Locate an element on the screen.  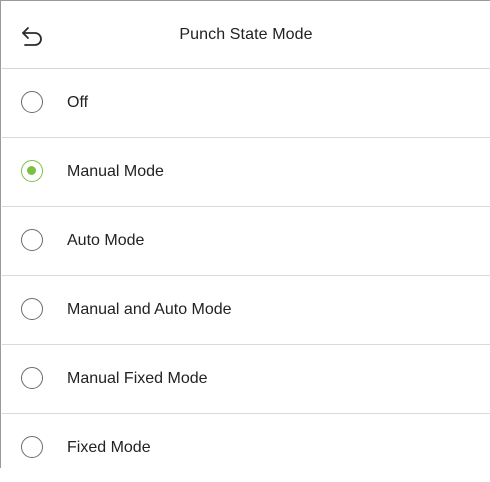
option-manual-fixed-mode: Manual Fixed Mode is located at coordinates (246, 379).